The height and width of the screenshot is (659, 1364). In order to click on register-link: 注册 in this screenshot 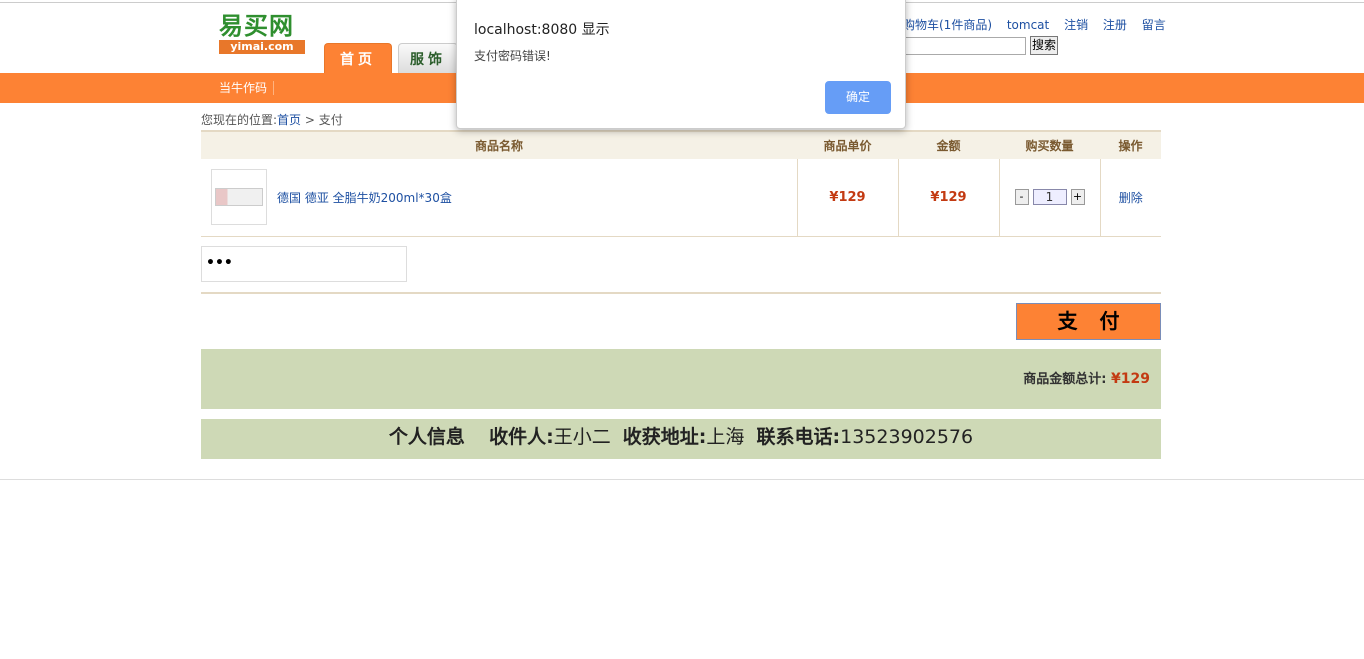, I will do `click(1115, 25)`.